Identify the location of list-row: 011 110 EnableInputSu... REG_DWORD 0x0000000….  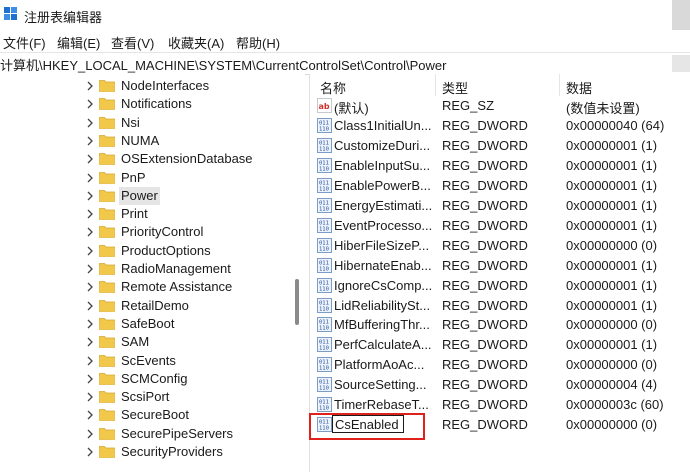
(501, 166).